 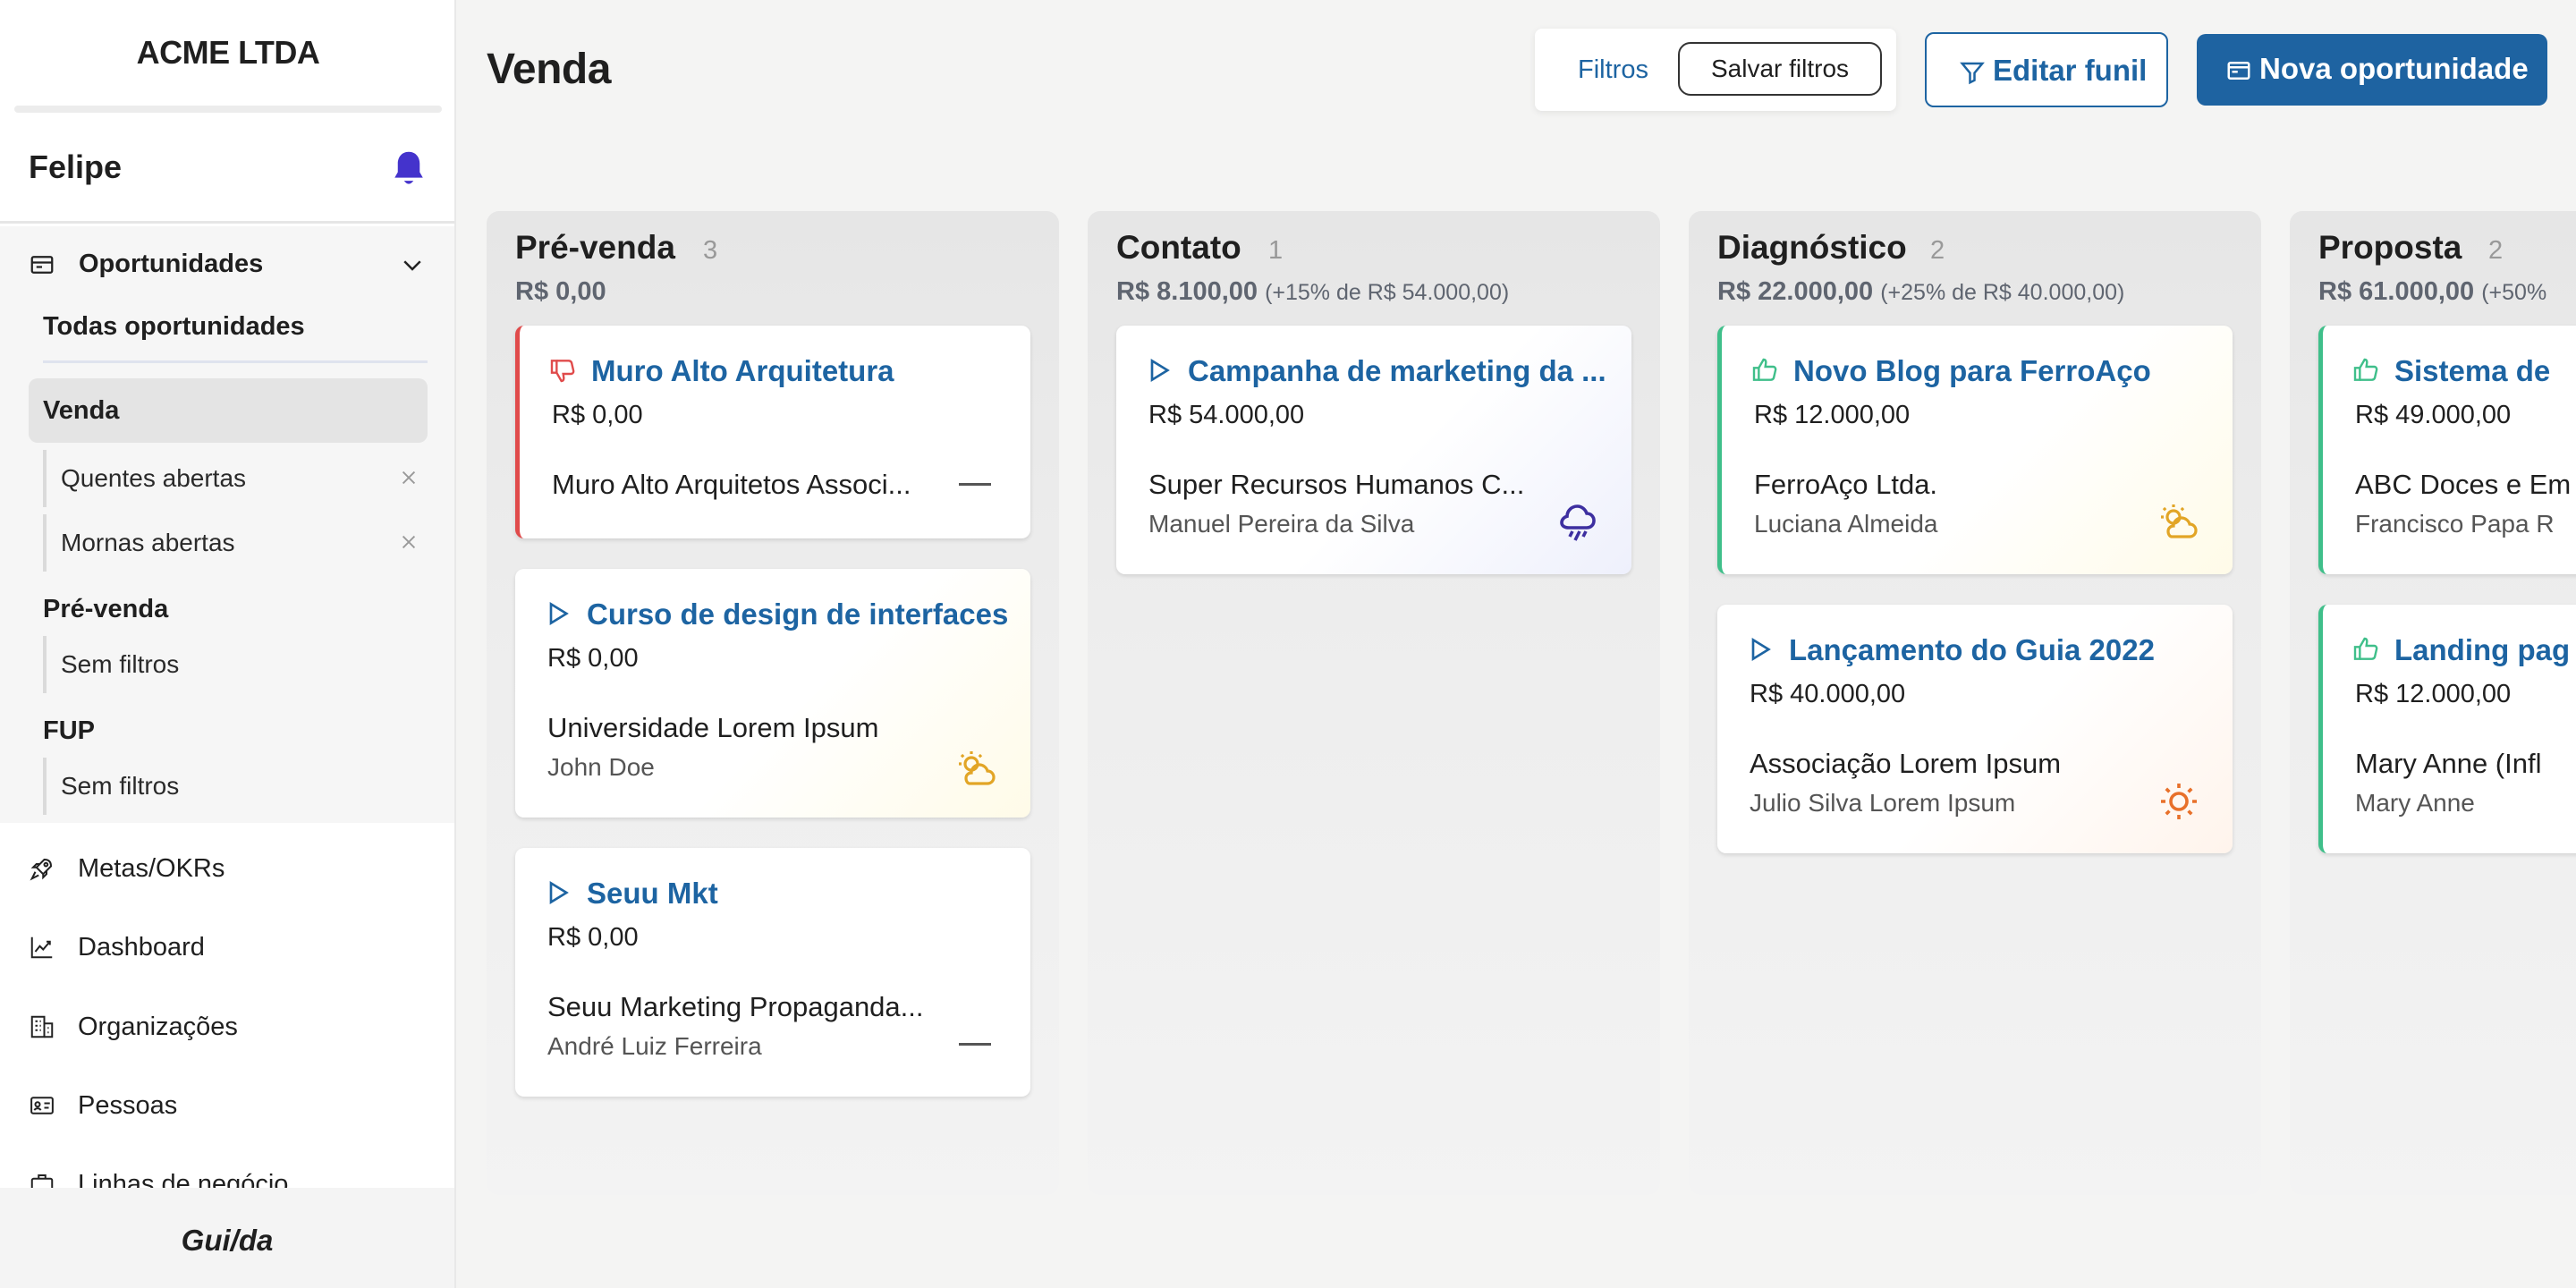 I want to click on nav-metas-okrs: Metas/OKRs, so click(x=230, y=869).